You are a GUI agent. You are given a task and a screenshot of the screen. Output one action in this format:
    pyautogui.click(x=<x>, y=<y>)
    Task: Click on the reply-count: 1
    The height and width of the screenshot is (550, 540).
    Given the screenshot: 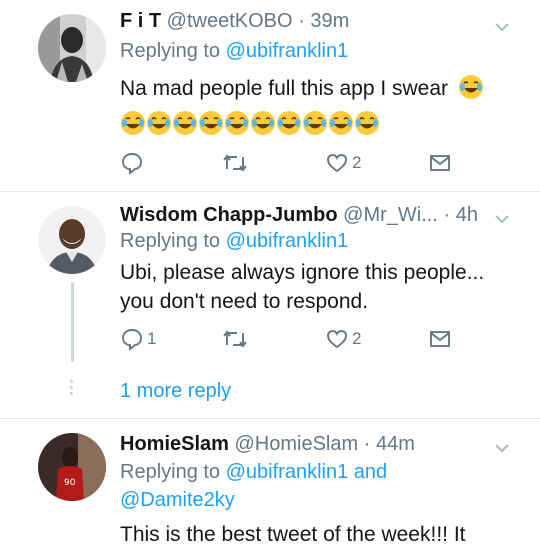 What is the action you would take?
    pyautogui.click(x=152, y=338)
    